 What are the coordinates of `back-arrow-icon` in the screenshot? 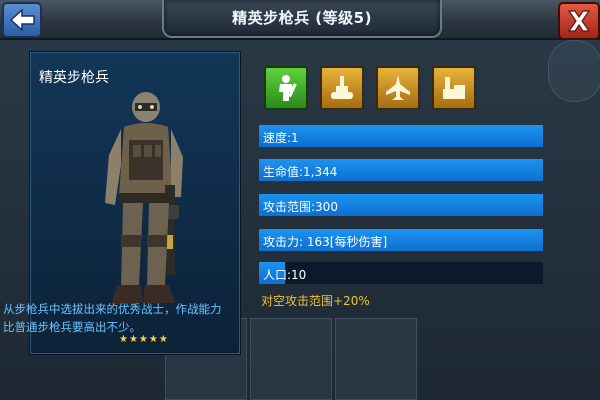 It's located at (22, 20).